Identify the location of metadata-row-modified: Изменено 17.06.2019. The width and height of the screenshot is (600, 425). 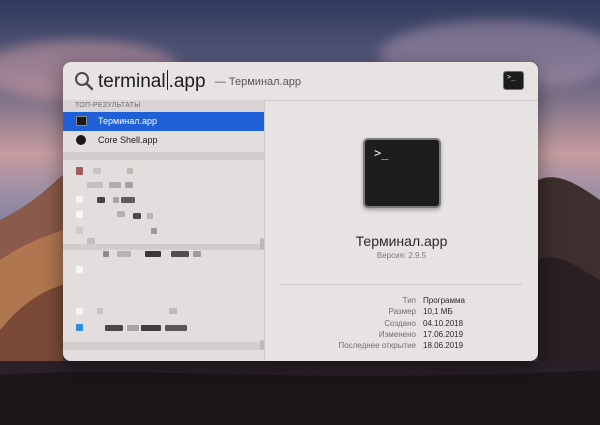
(401, 335).